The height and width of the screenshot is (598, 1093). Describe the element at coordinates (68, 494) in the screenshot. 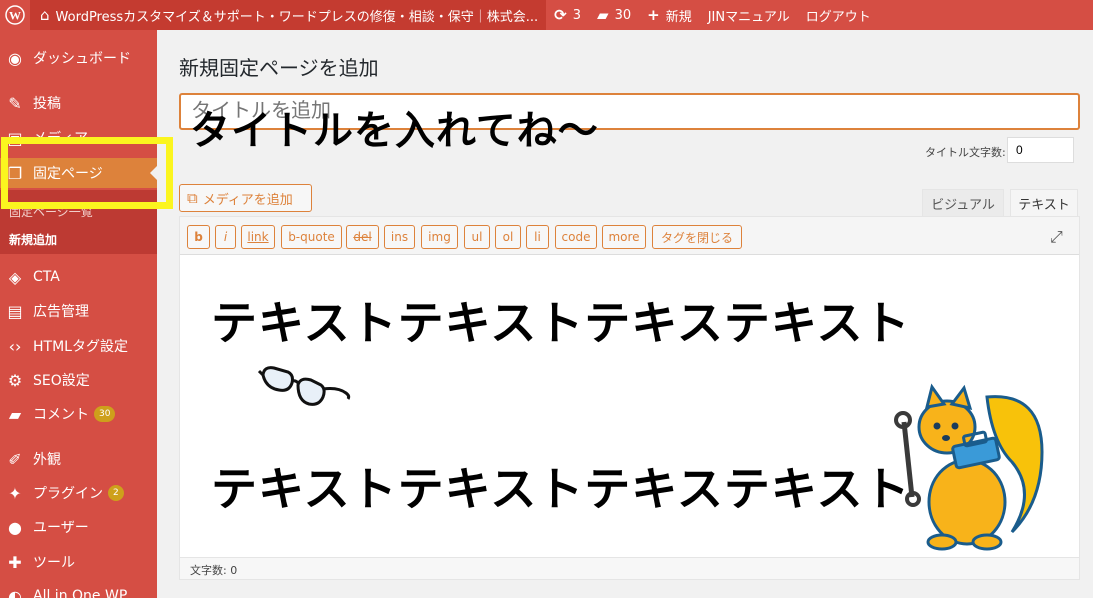

I see `sidebar-item-label: プラグイン` at that location.